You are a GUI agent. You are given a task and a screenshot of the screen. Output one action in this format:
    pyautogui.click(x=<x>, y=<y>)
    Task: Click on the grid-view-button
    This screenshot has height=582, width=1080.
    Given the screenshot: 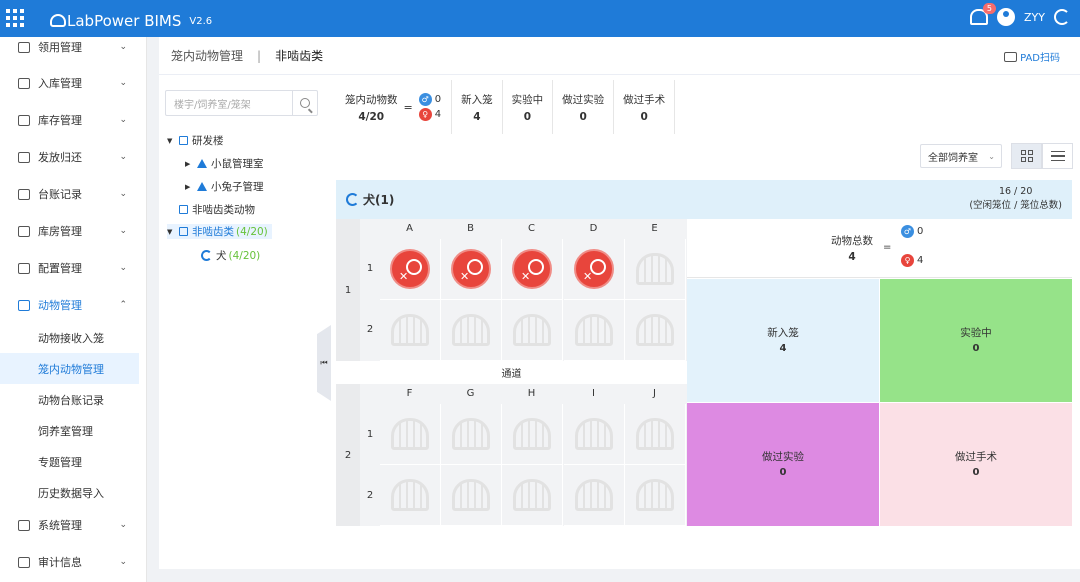 What is the action you would take?
    pyautogui.click(x=1026, y=156)
    